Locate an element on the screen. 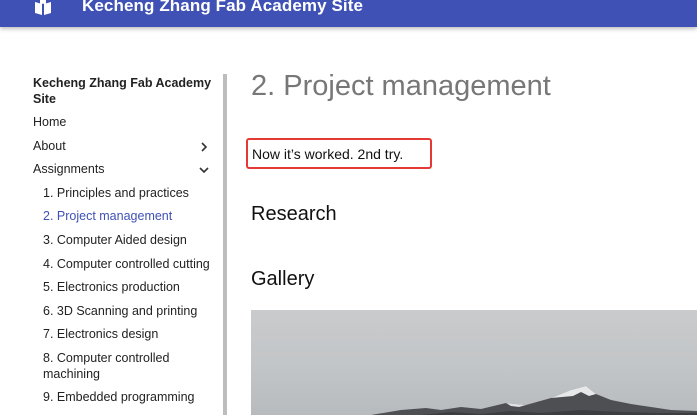  sidebar-item-assignment-3: 3. Computer Aided design is located at coordinates (128, 240).